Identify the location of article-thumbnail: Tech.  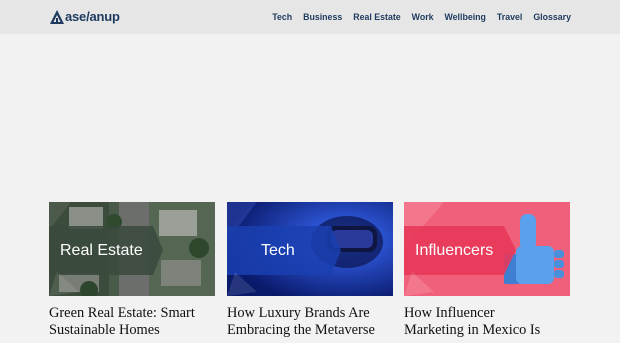
(310, 249).